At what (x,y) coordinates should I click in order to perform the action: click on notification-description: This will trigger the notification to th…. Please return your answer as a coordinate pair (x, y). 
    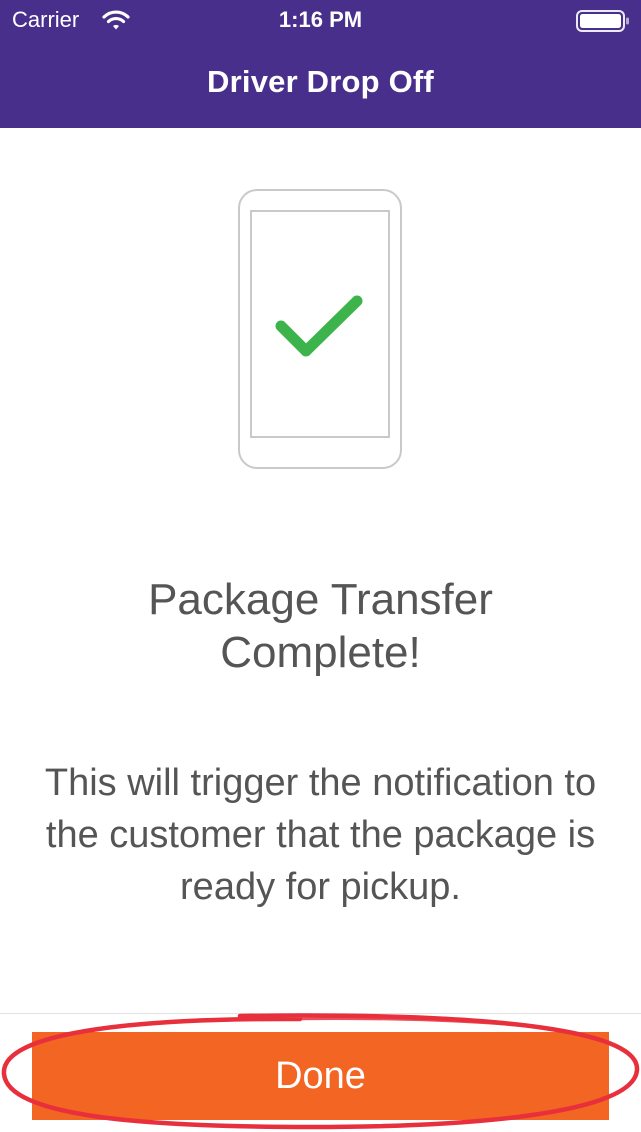
    Looking at the image, I should click on (320, 835).